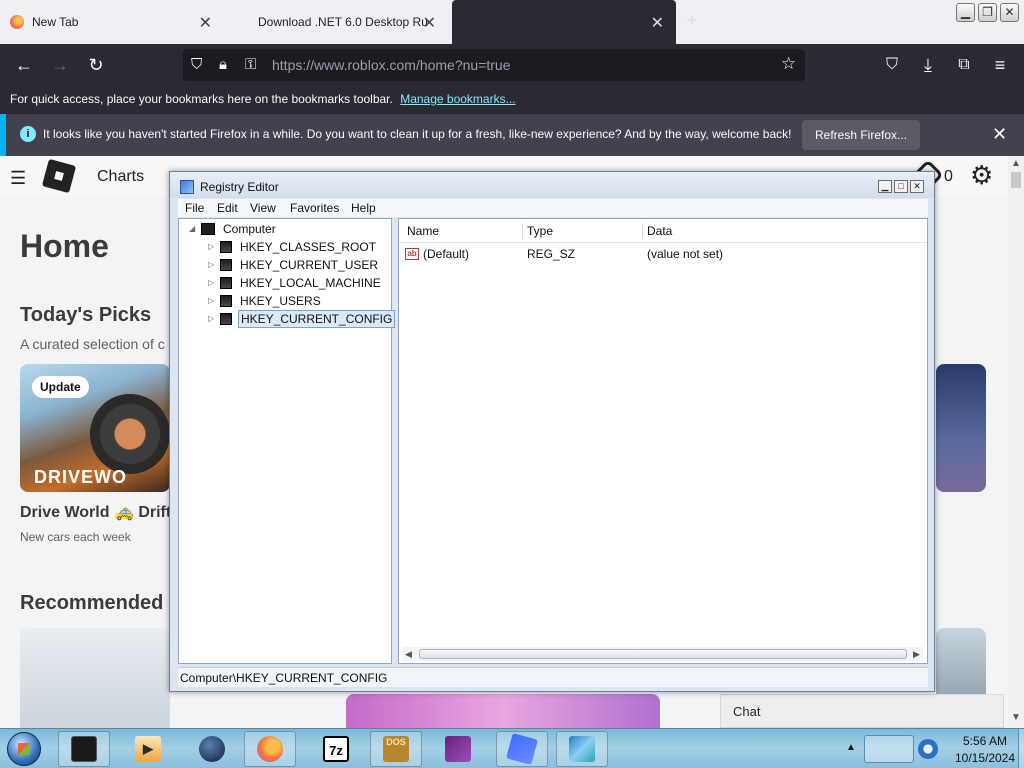  I want to click on robux-balance: 0, so click(948, 176).